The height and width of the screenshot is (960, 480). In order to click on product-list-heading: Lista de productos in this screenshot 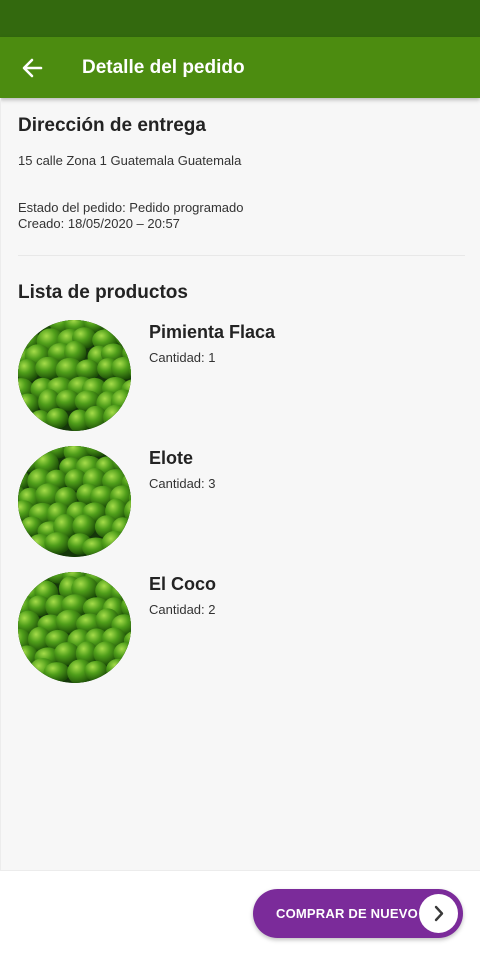, I will do `click(103, 292)`.